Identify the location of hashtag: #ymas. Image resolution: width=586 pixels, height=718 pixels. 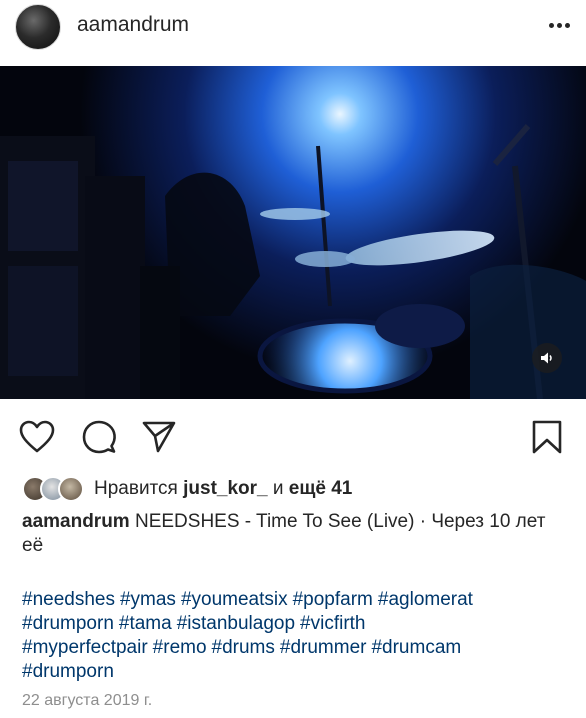
(148, 599).